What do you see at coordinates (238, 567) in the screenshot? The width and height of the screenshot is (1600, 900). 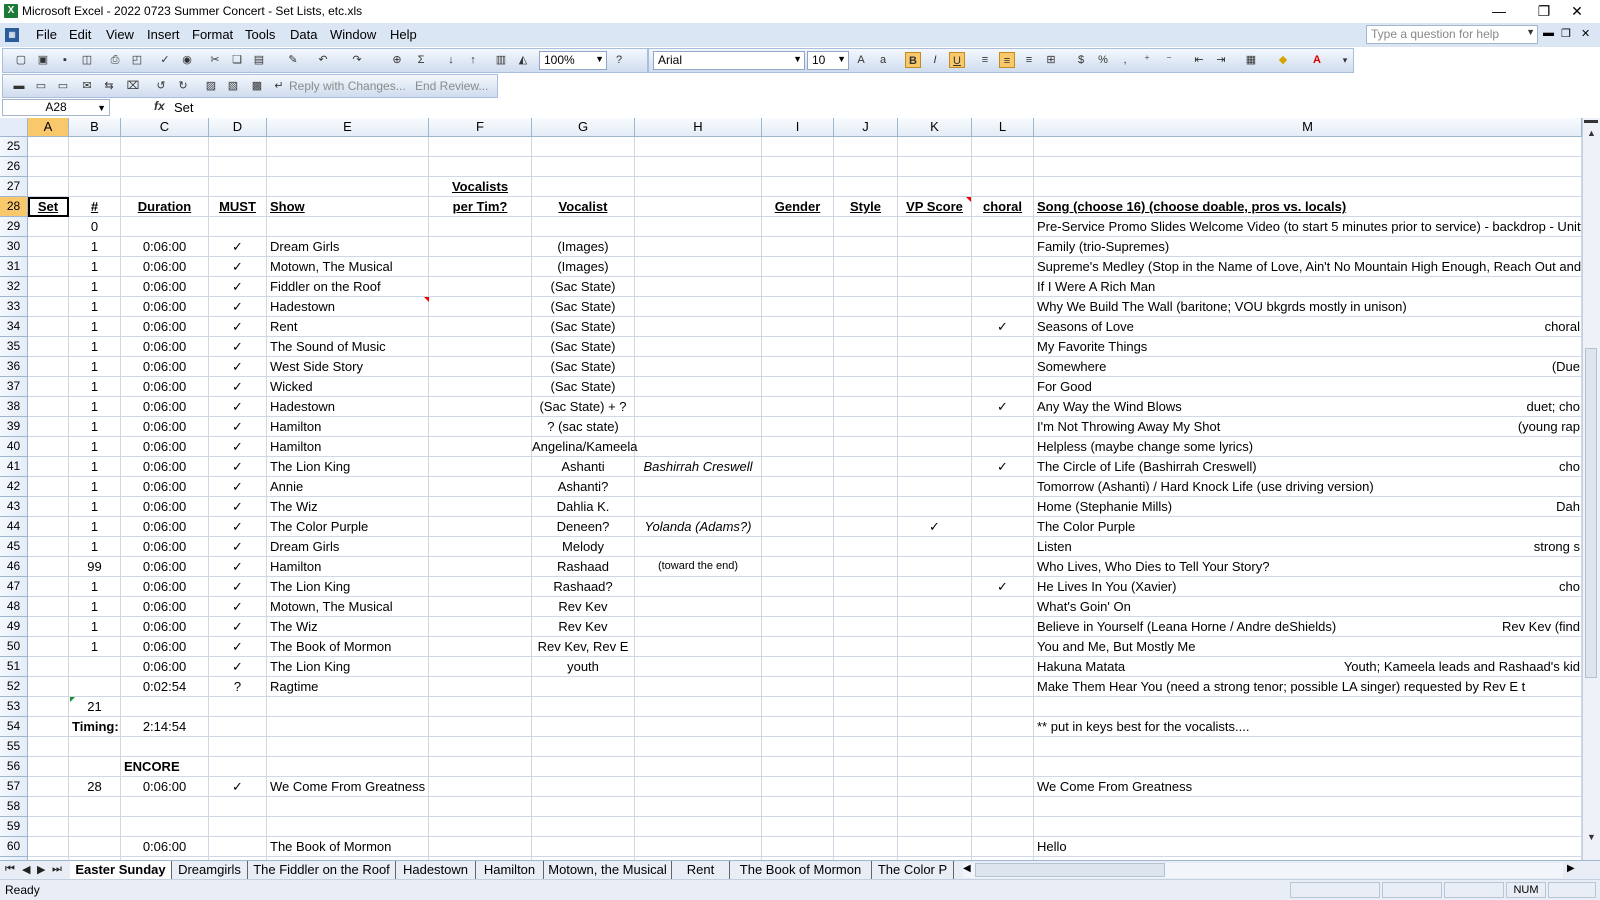 I see `cell-d46: ✓` at bounding box center [238, 567].